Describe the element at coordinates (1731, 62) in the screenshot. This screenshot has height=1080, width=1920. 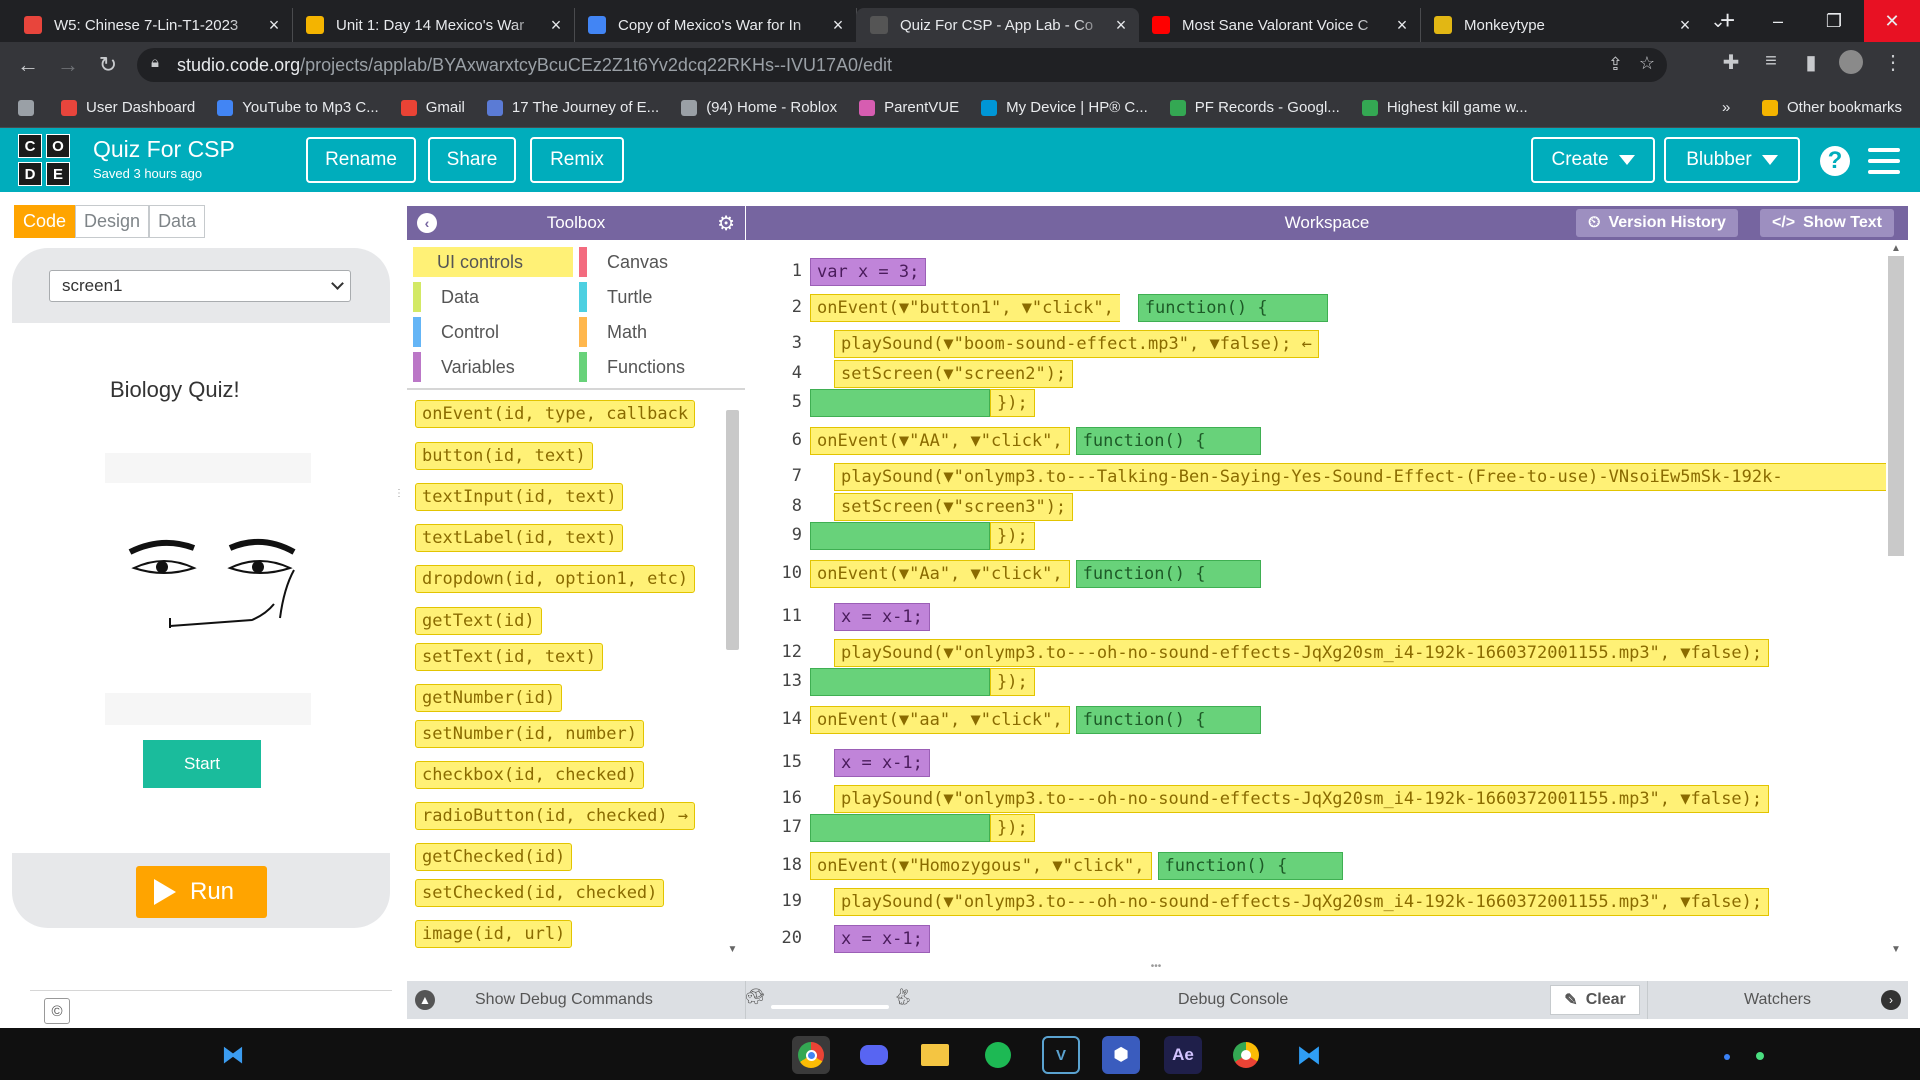
I see `extensions-icon: ✚` at that location.